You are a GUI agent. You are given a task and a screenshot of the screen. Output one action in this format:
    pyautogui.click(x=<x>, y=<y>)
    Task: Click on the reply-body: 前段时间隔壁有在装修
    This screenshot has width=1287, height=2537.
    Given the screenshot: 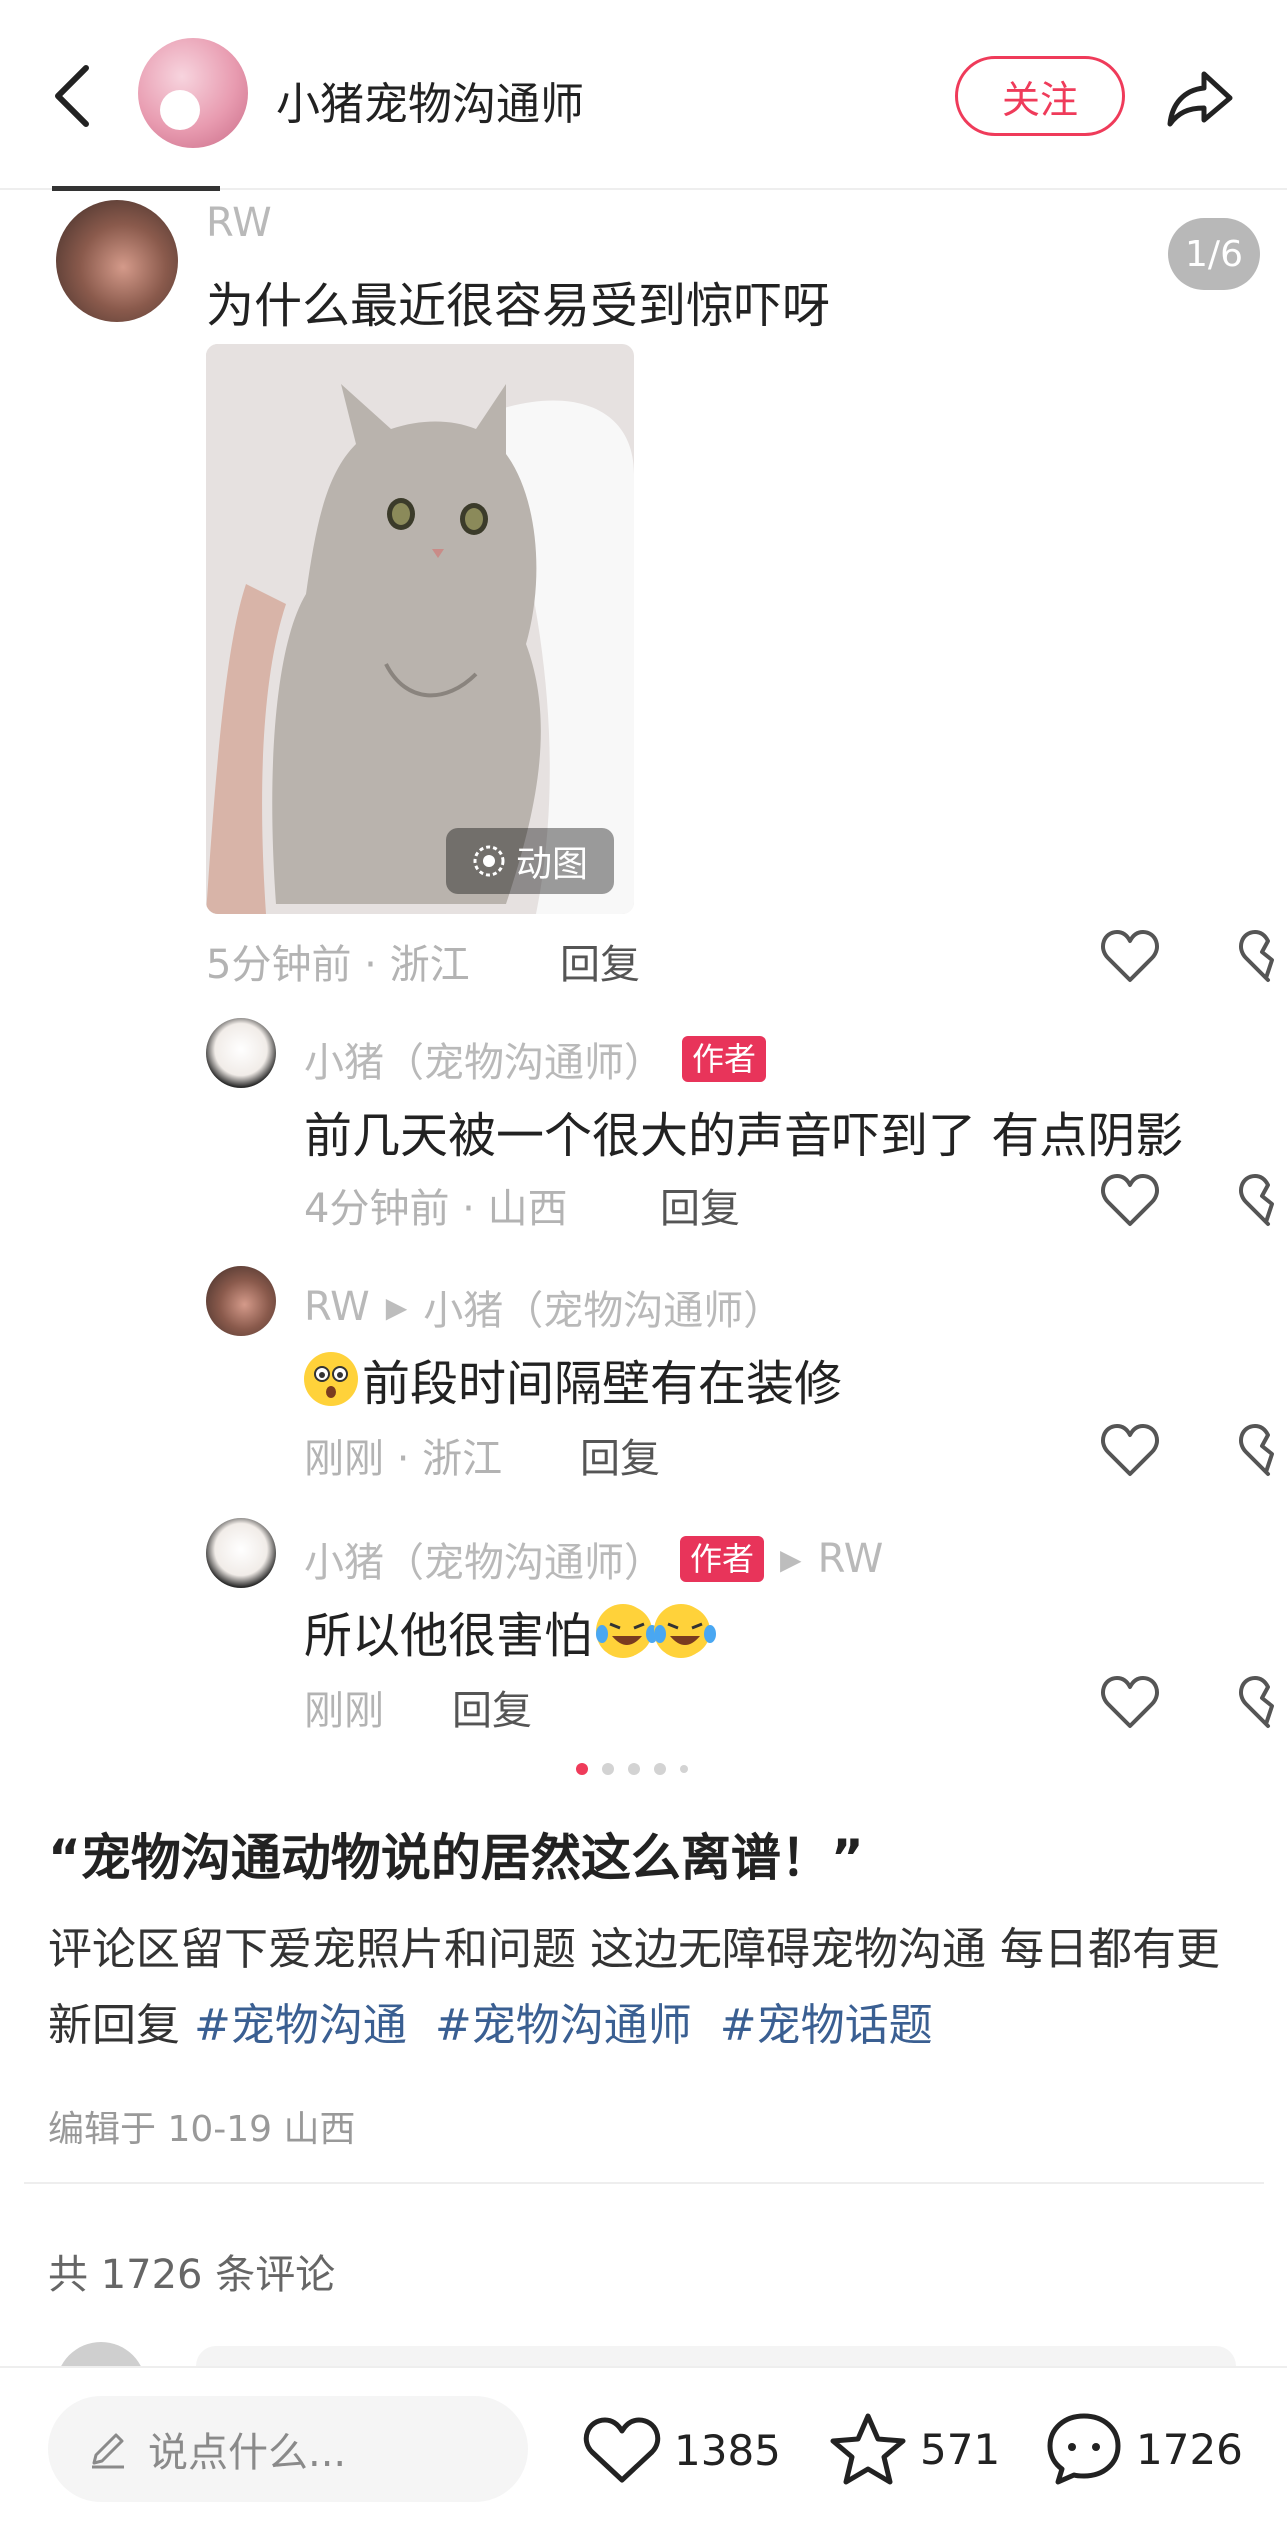 What is the action you would take?
    pyautogui.click(x=573, y=1379)
    